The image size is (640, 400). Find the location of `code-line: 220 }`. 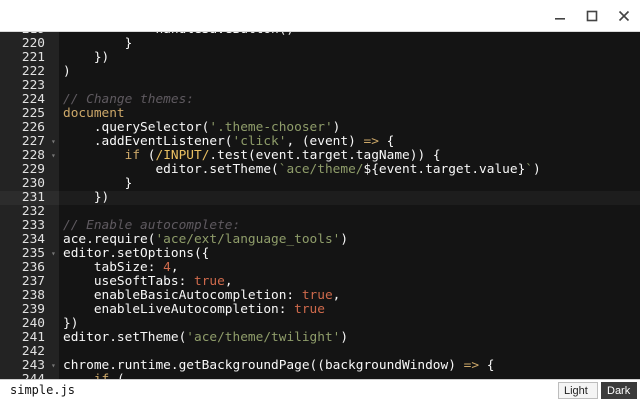

code-line: 220 } is located at coordinates (320, 44).